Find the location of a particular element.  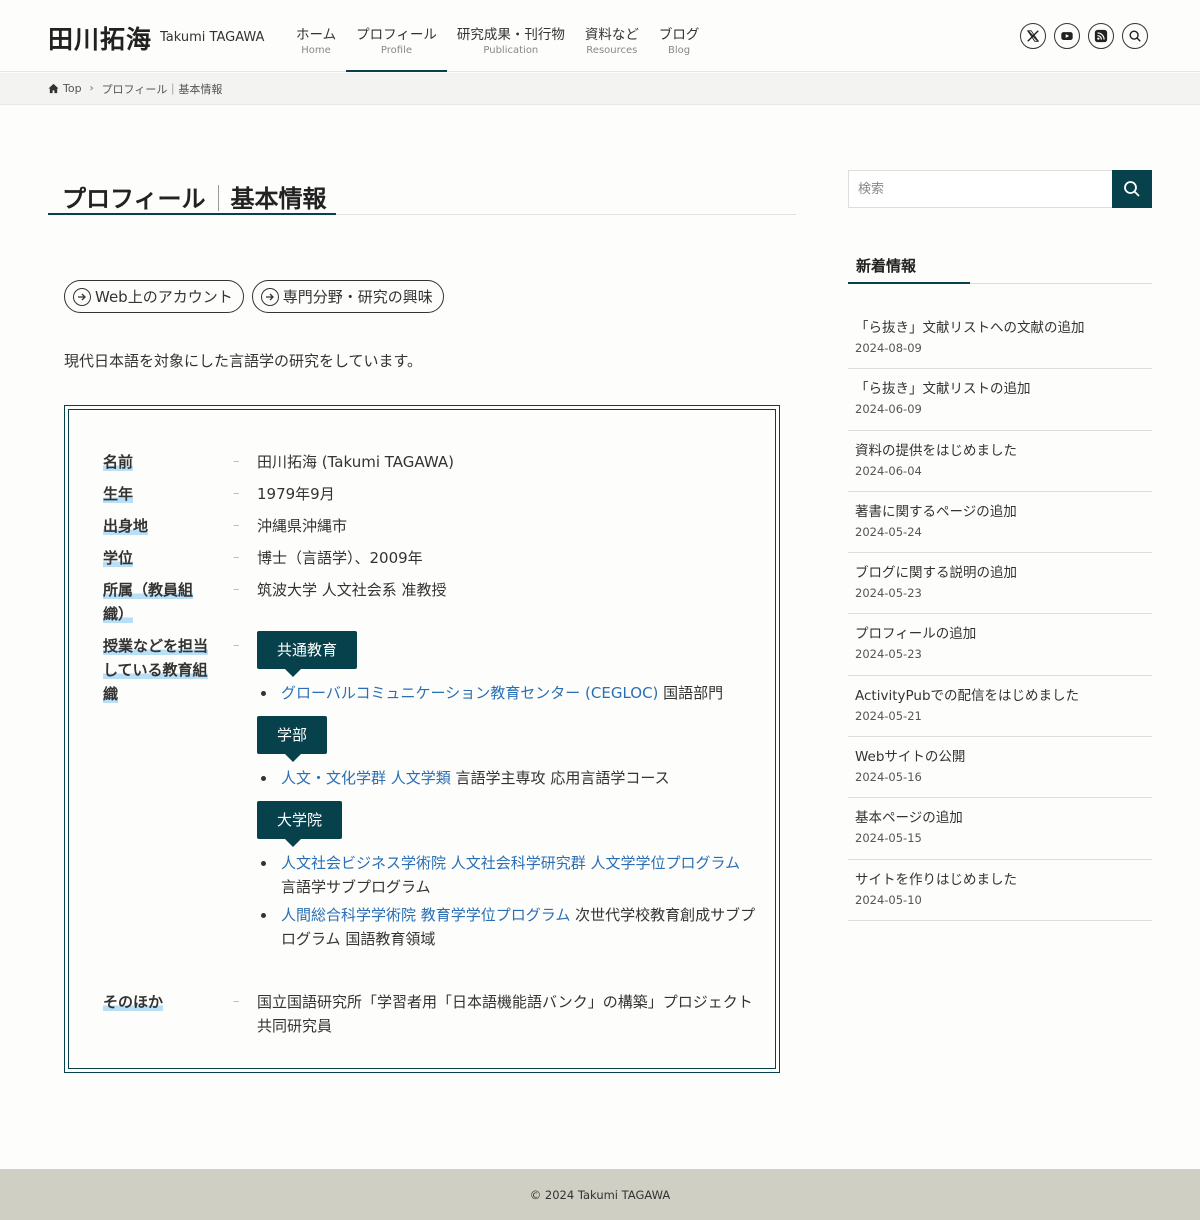

education-grad-link: 人間総合科学学術院 教育学学位プログラム is located at coordinates (425, 915).